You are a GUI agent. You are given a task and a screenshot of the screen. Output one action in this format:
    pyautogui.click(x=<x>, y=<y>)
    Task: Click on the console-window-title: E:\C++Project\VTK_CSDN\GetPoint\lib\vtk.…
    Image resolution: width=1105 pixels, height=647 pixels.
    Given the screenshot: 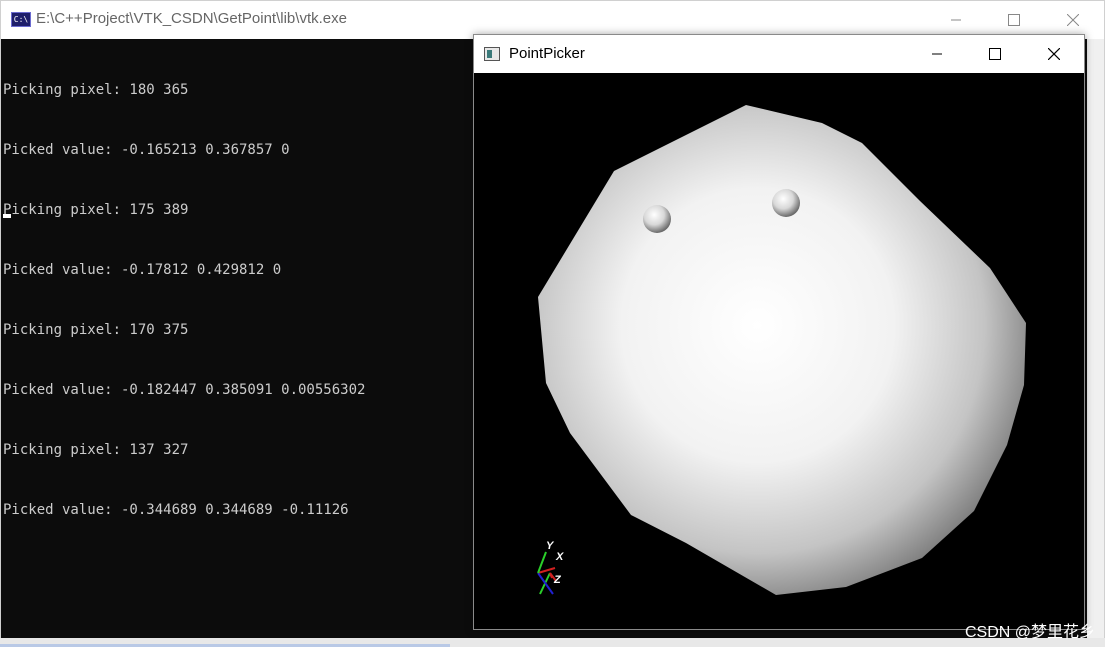 What is the action you would take?
    pyautogui.click(x=191, y=18)
    